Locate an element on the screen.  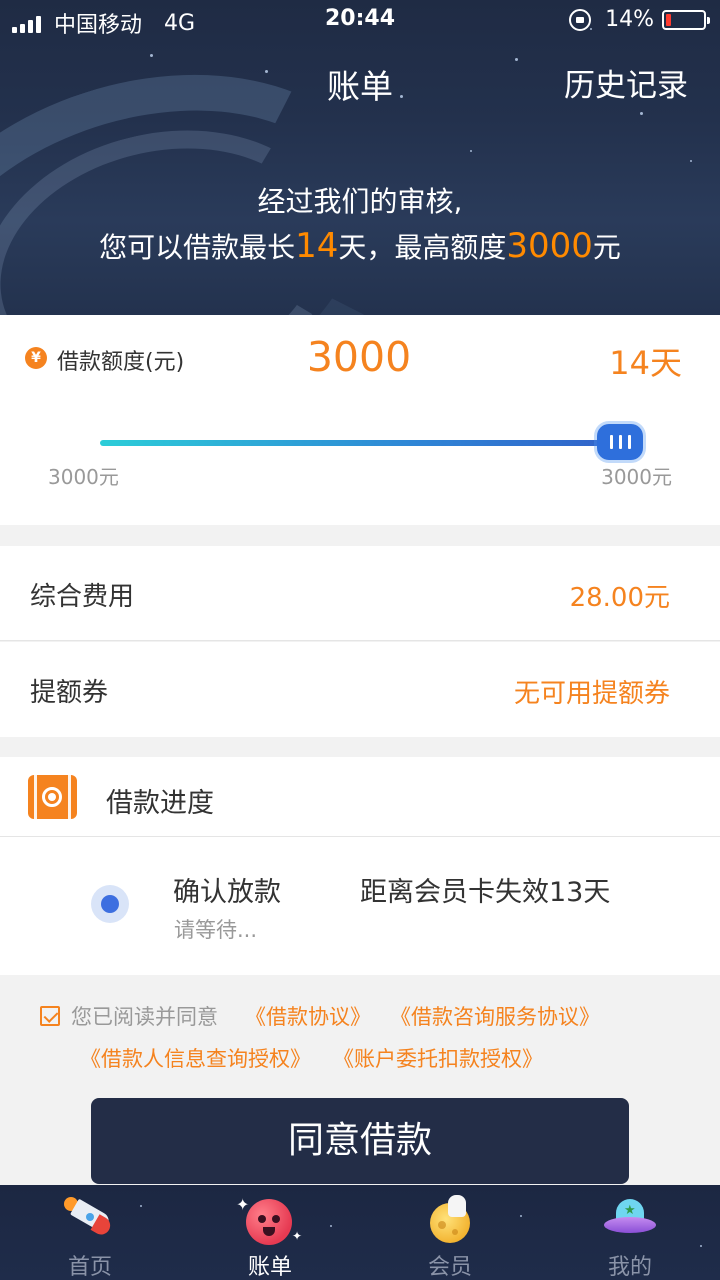
fee-value: 28.00元 is located at coordinates (619, 598).